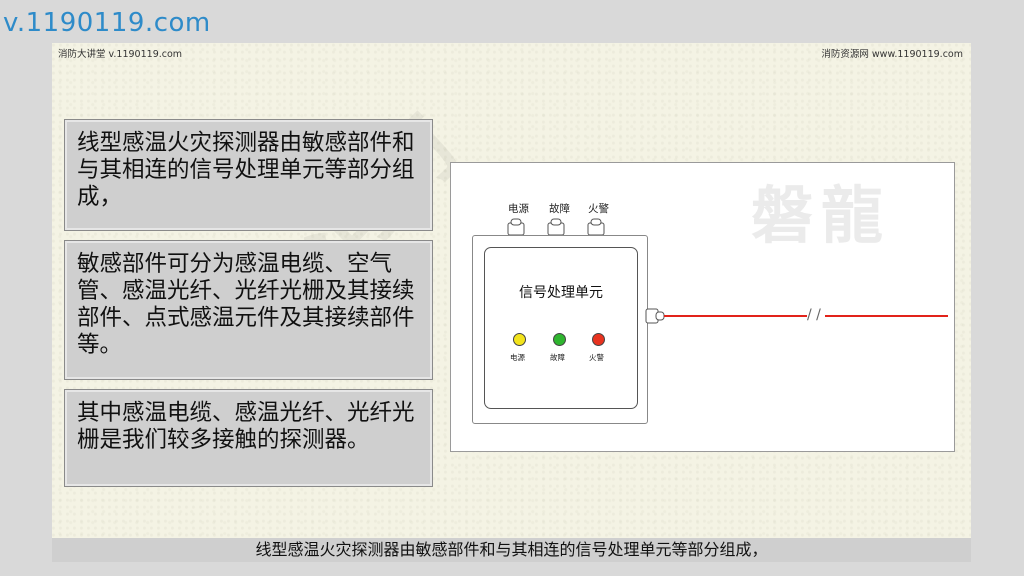  Describe the element at coordinates (892, 54) in the screenshot. I see `header-right-text: 消防资源网 www.1190119.com` at that location.